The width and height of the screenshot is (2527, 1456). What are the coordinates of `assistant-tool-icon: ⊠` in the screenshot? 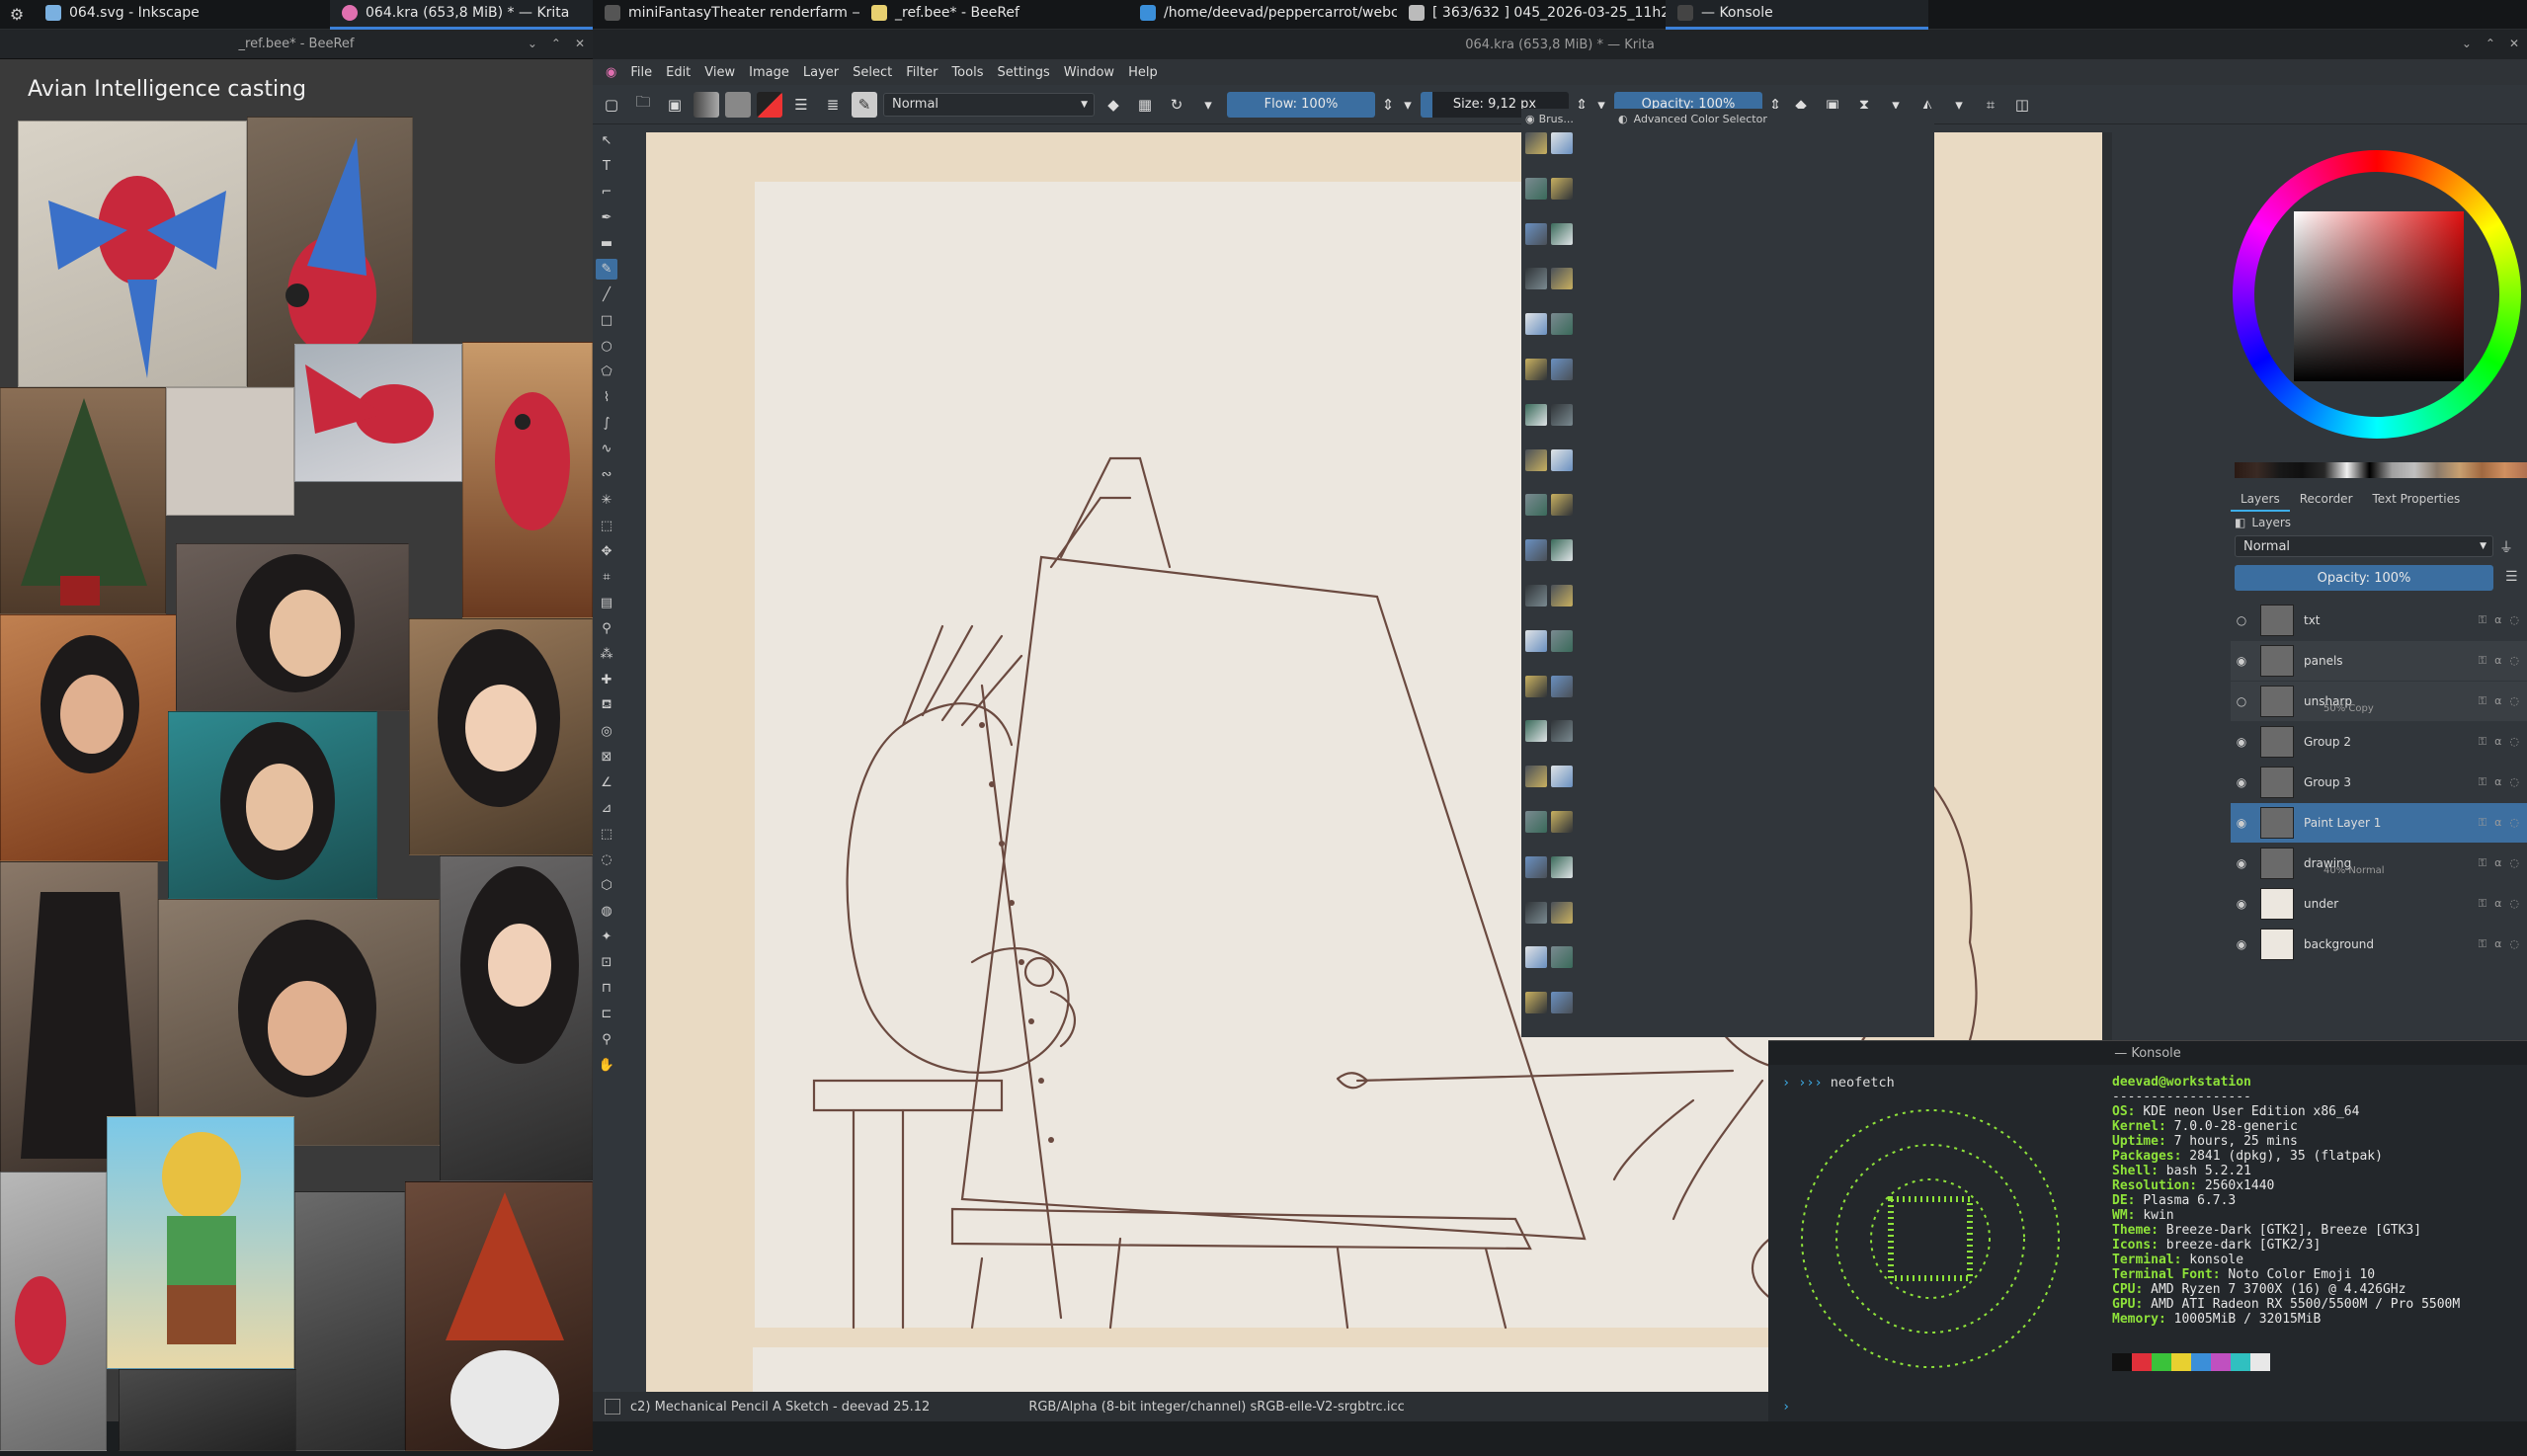 It's located at (606, 757).